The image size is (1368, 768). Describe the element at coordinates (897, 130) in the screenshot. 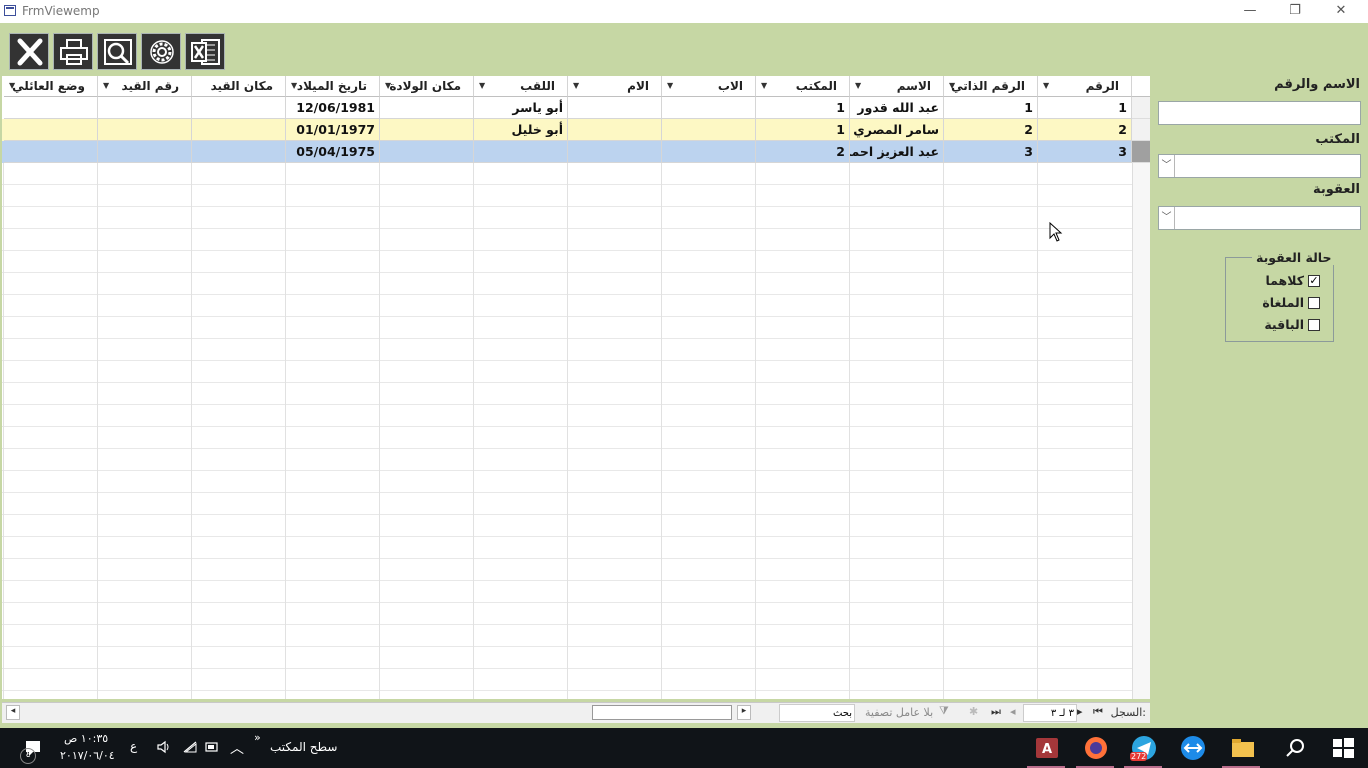

I see `table-cell: سامر المصري` at that location.